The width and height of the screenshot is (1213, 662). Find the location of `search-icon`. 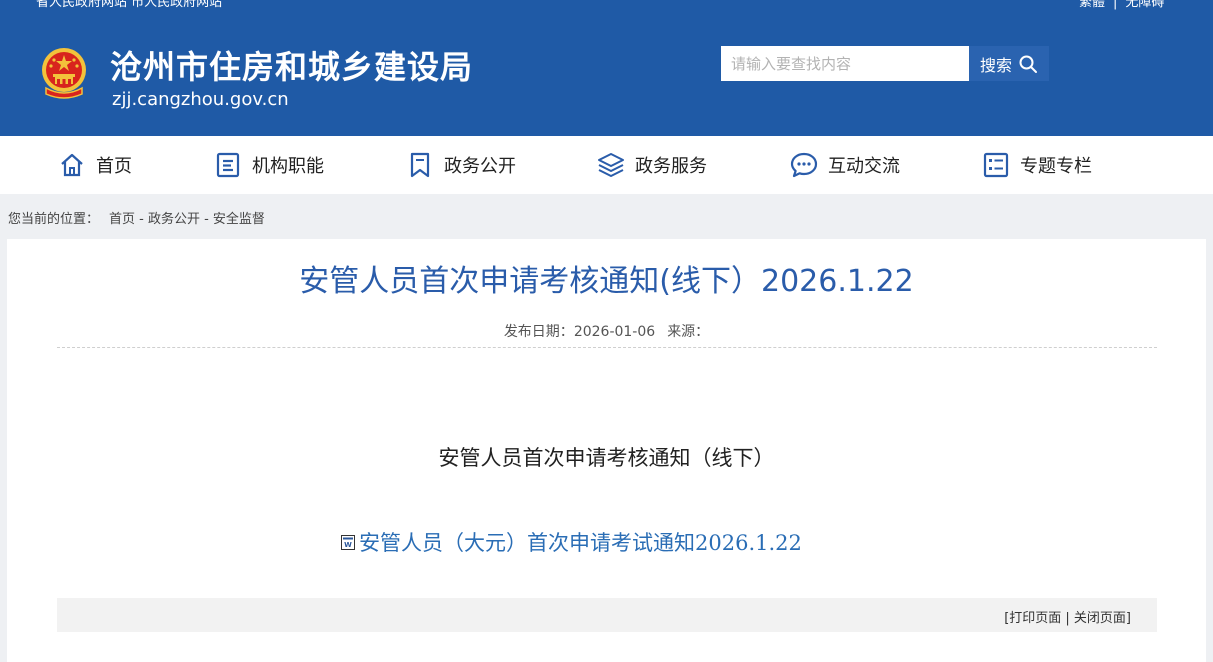

search-icon is located at coordinates (1028, 64).